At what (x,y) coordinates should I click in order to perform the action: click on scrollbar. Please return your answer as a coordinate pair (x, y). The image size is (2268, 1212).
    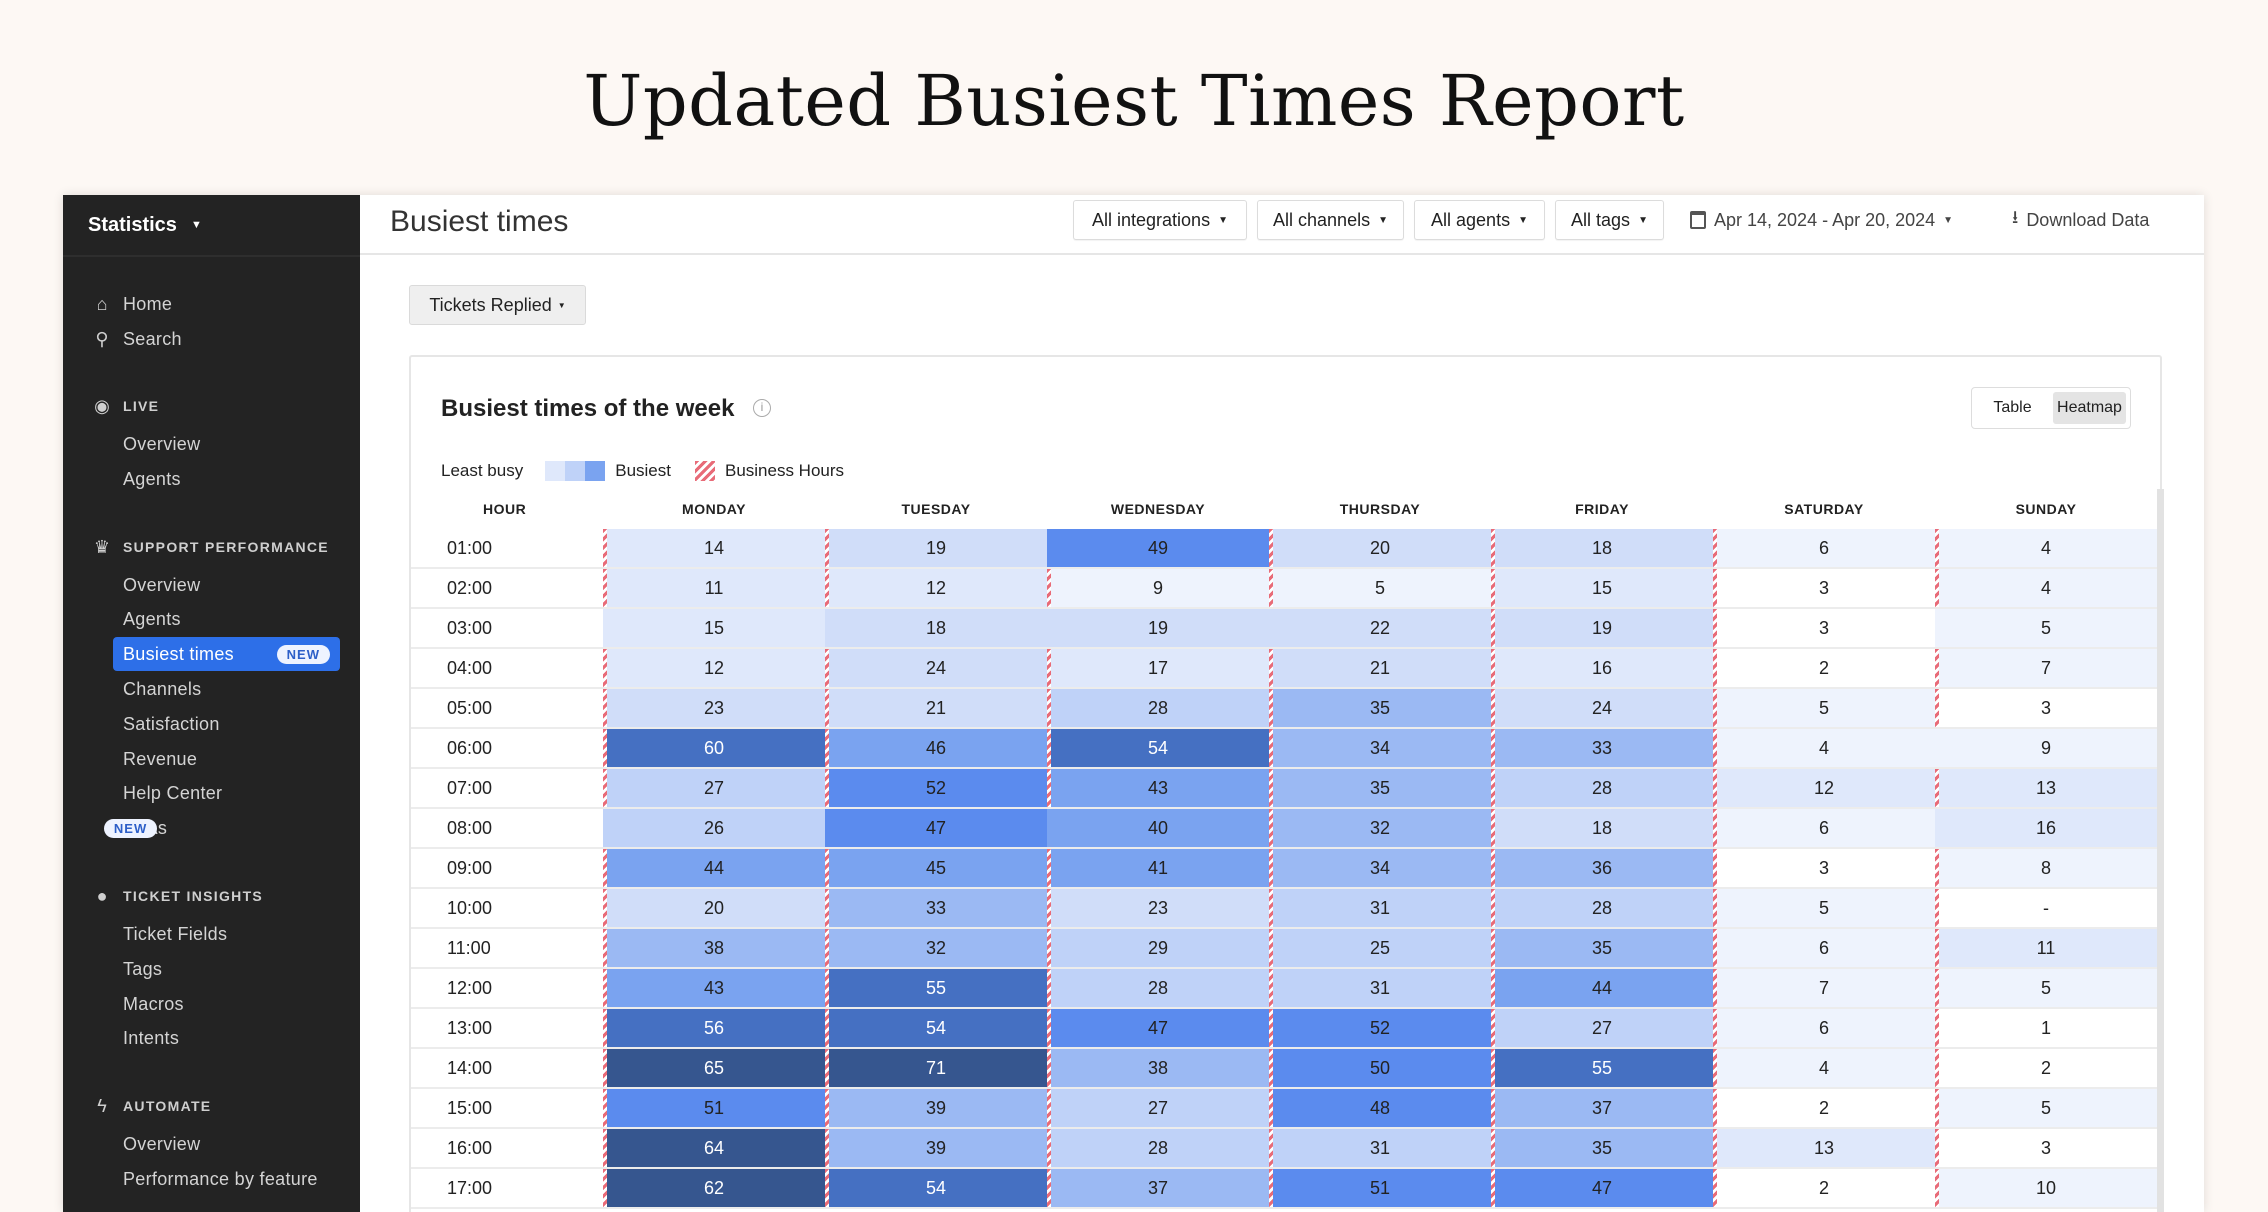
    Looking at the image, I should click on (2160, 850).